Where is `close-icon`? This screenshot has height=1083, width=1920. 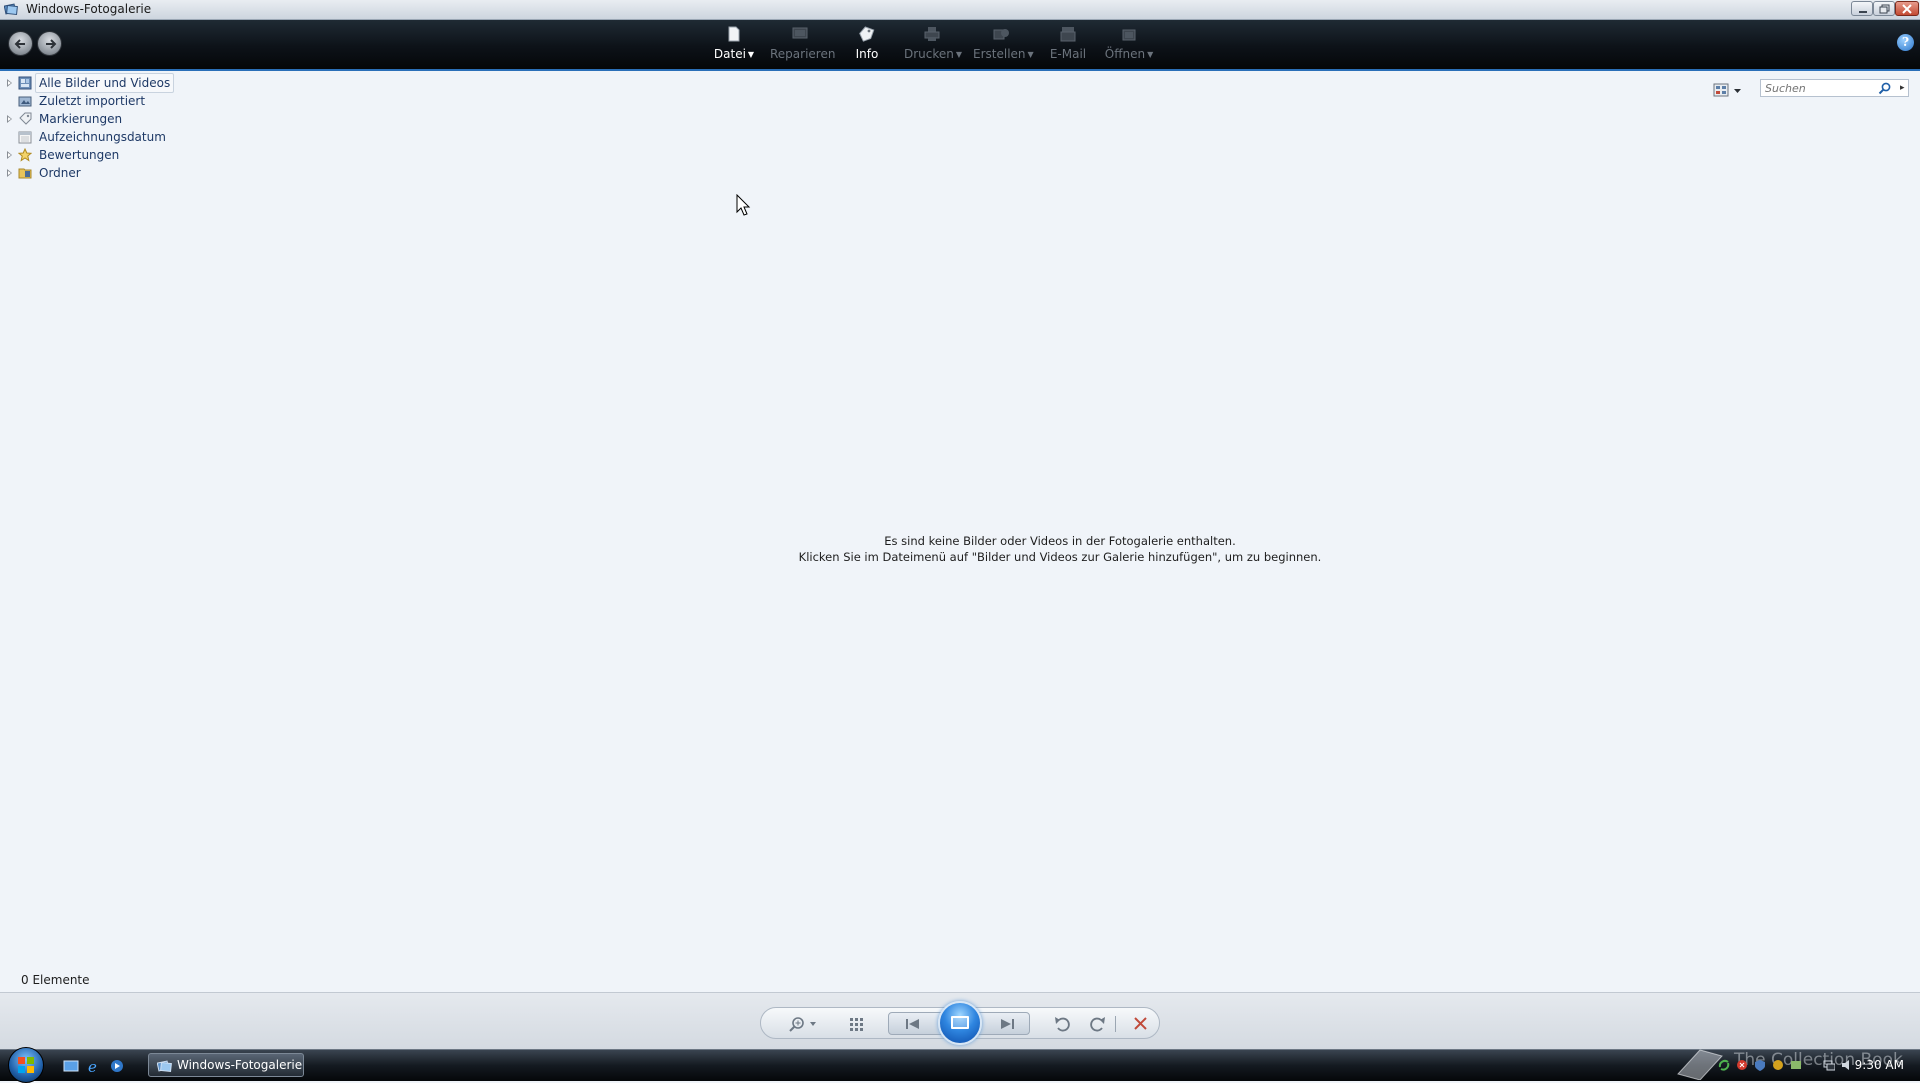
close-icon is located at coordinates (1907, 9).